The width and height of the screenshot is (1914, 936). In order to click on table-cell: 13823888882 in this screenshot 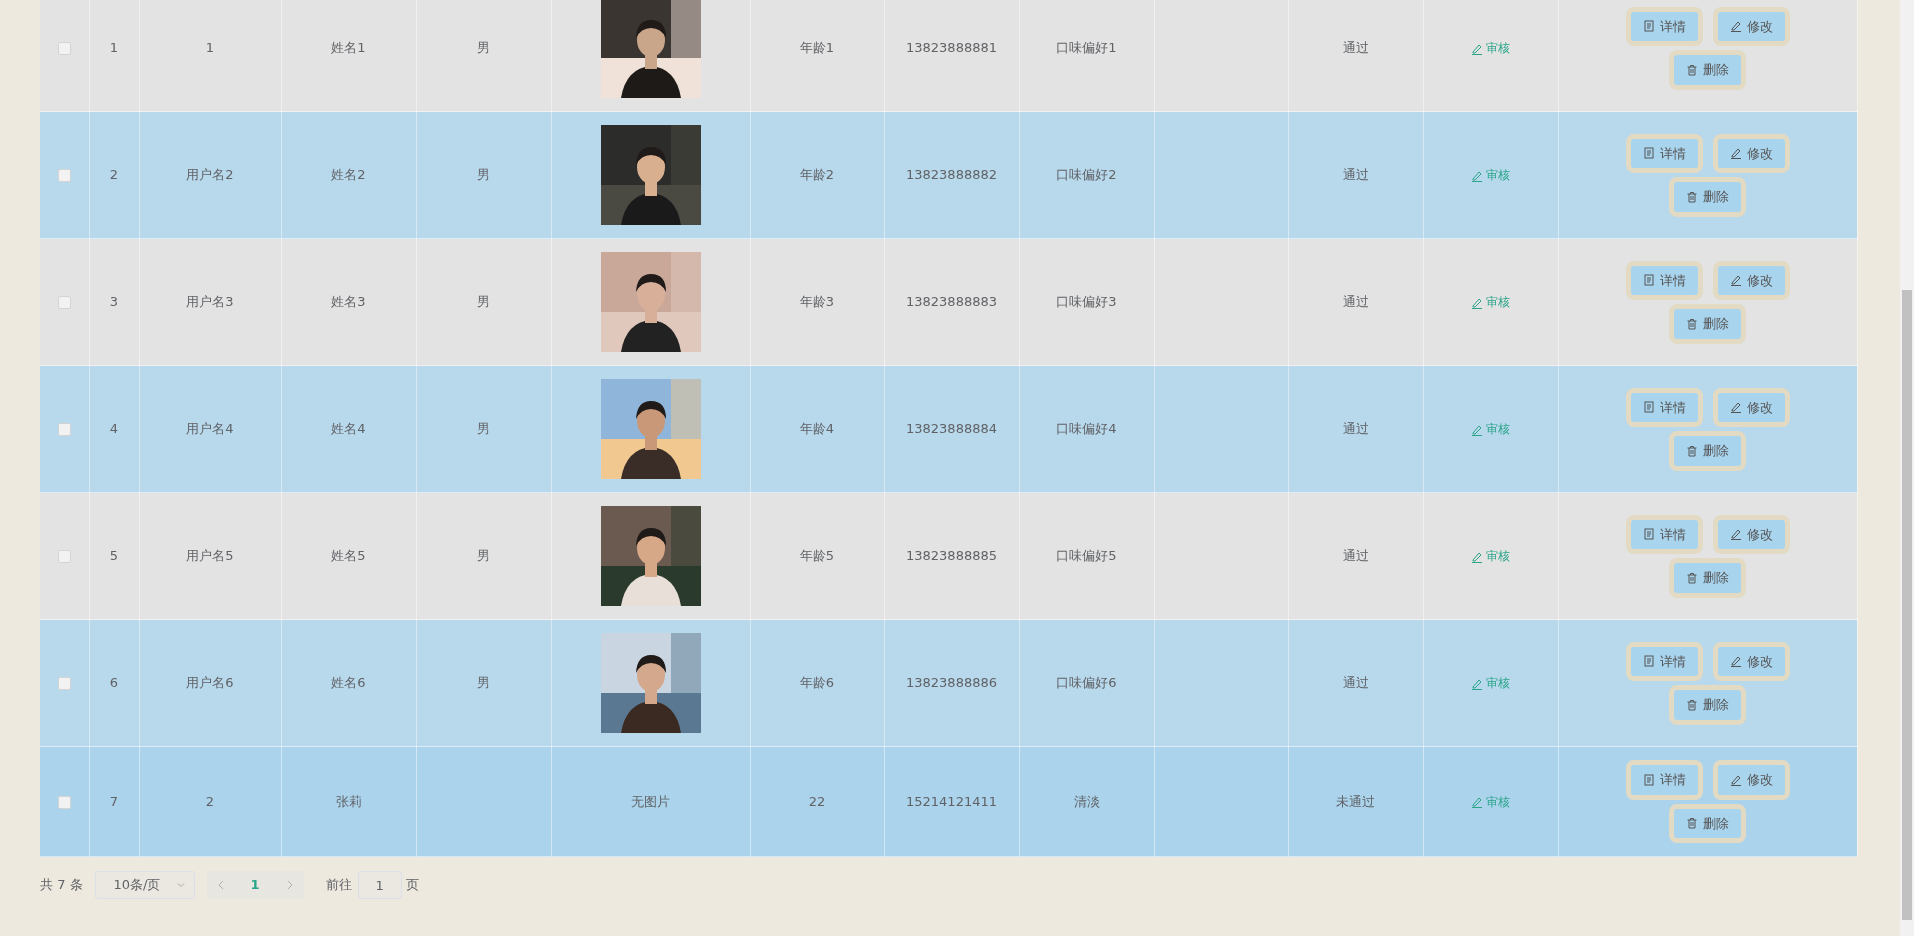, I will do `click(951, 175)`.